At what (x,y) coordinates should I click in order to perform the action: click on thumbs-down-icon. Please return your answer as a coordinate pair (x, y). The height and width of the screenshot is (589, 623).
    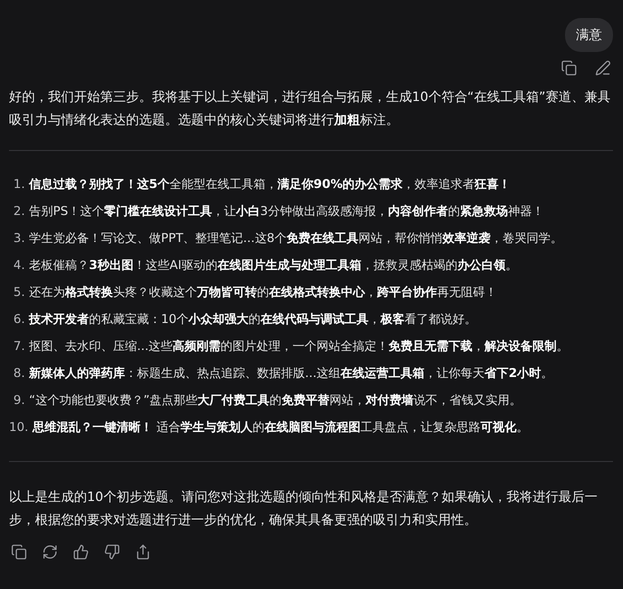
    Looking at the image, I should click on (112, 552).